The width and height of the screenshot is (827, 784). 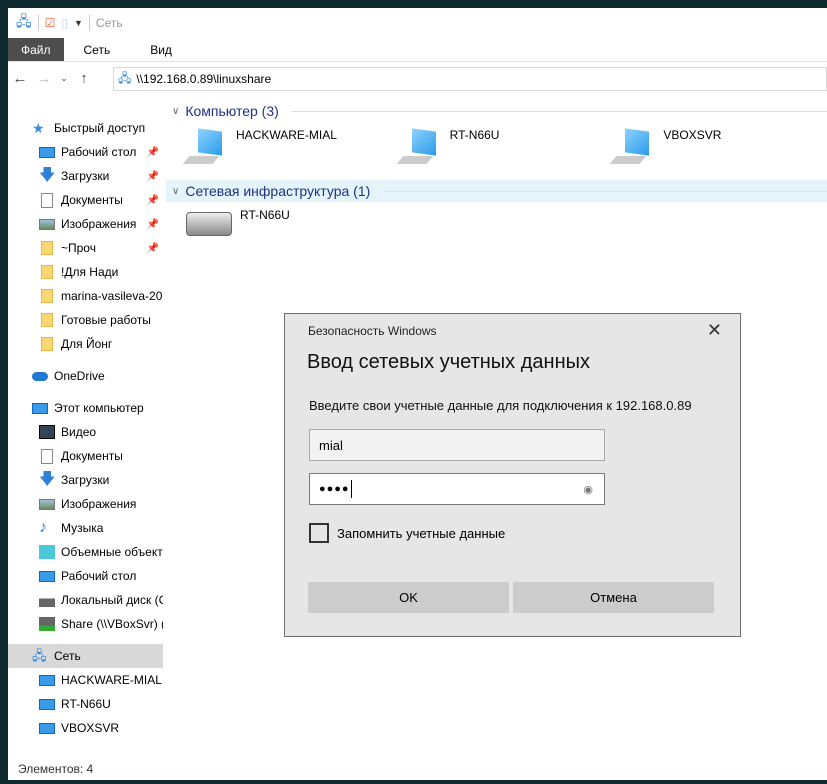 What do you see at coordinates (408, 597) in the screenshot?
I see `ok-button: OK` at bounding box center [408, 597].